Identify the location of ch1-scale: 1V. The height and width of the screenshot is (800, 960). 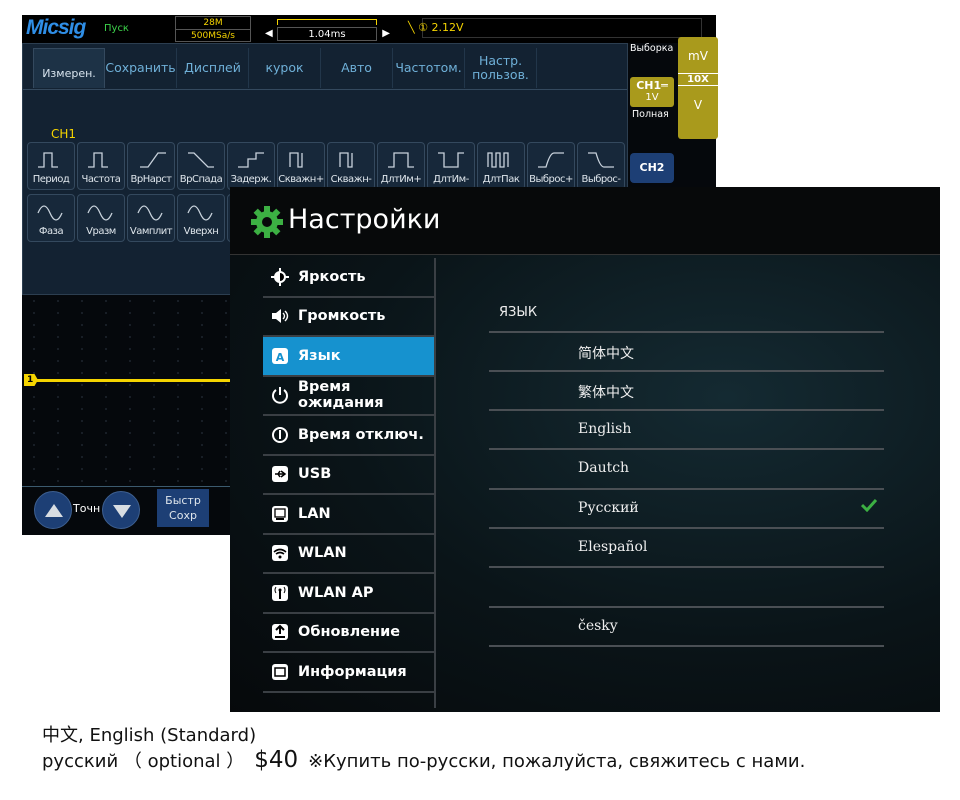
(652, 97).